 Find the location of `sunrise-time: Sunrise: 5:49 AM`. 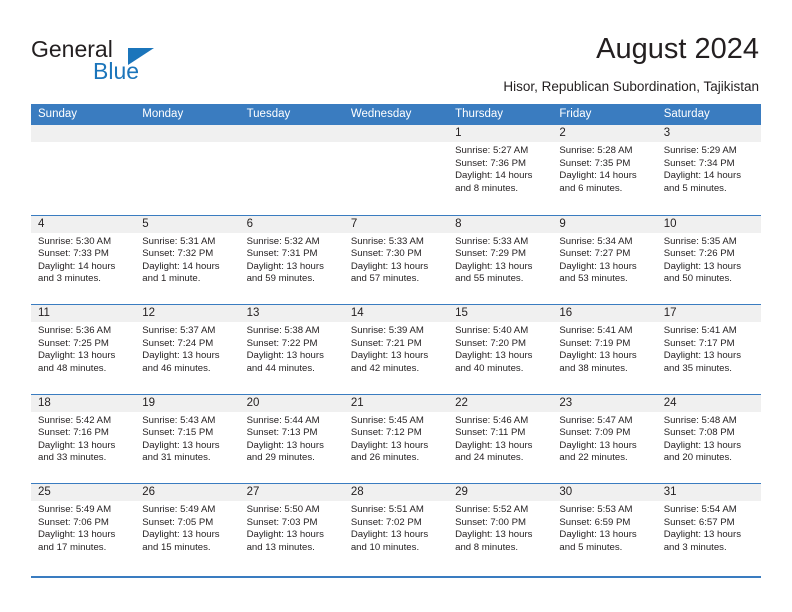

sunrise-time: Sunrise: 5:49 AM is located at coordinates (75, 509).